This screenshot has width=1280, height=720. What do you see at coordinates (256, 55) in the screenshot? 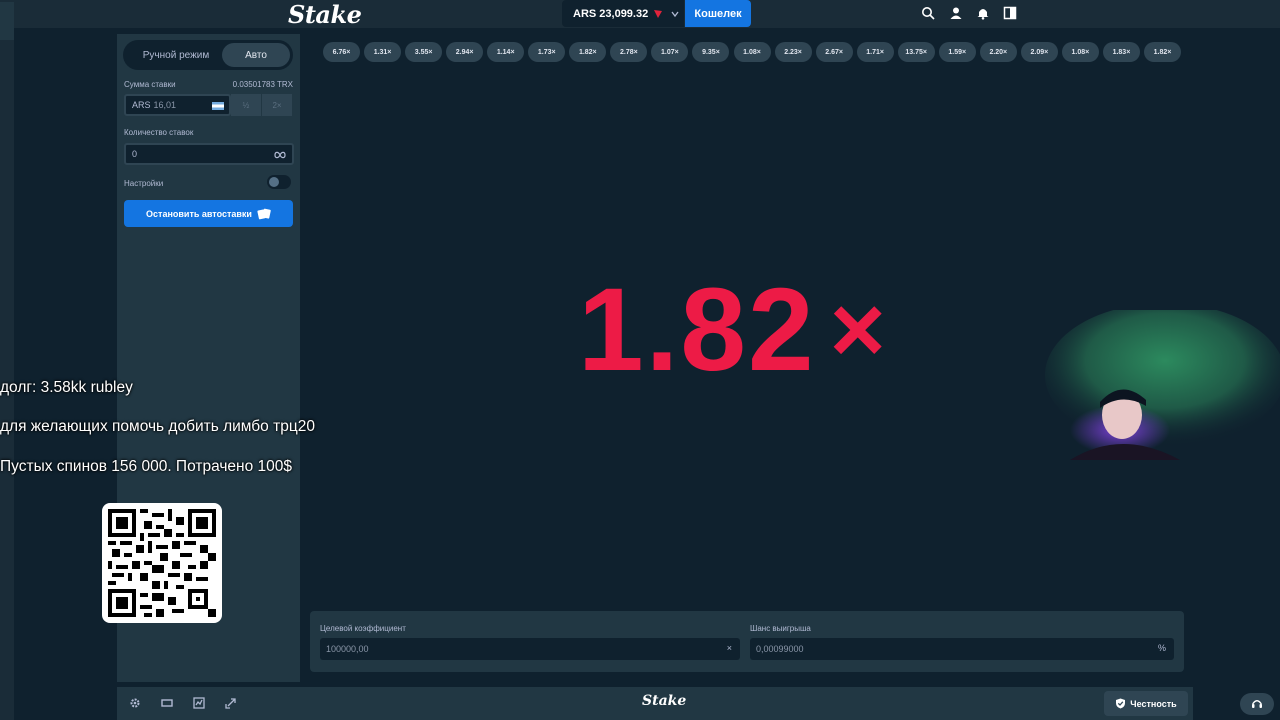
I see `tab-auto: Авто` at bounding box center [256, 55].